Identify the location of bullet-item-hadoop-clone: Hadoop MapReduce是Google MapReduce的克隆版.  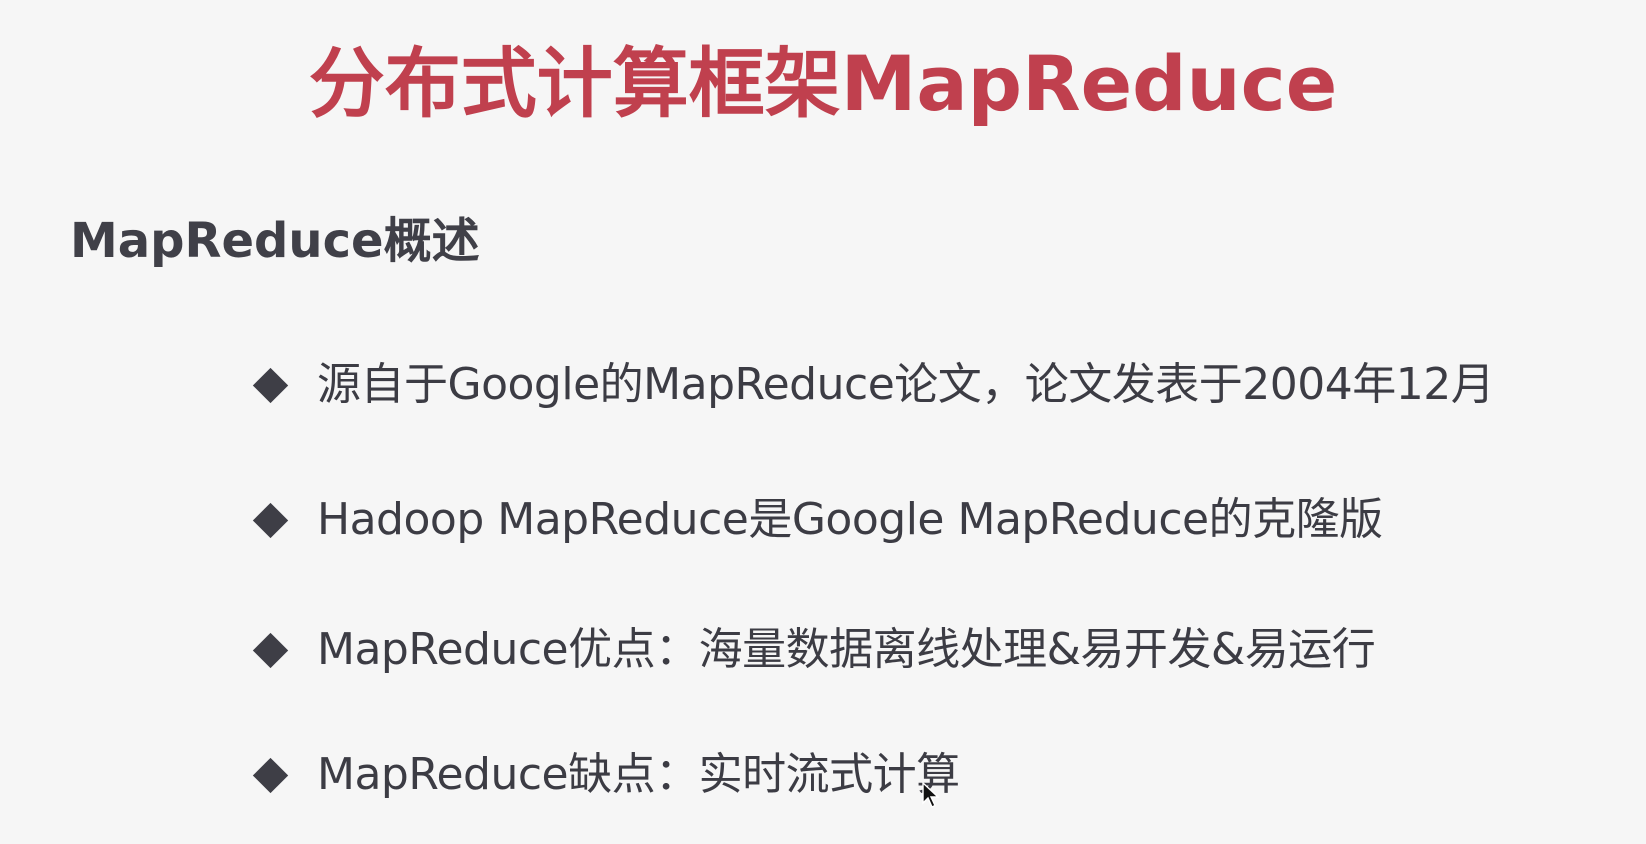
(817, 520).